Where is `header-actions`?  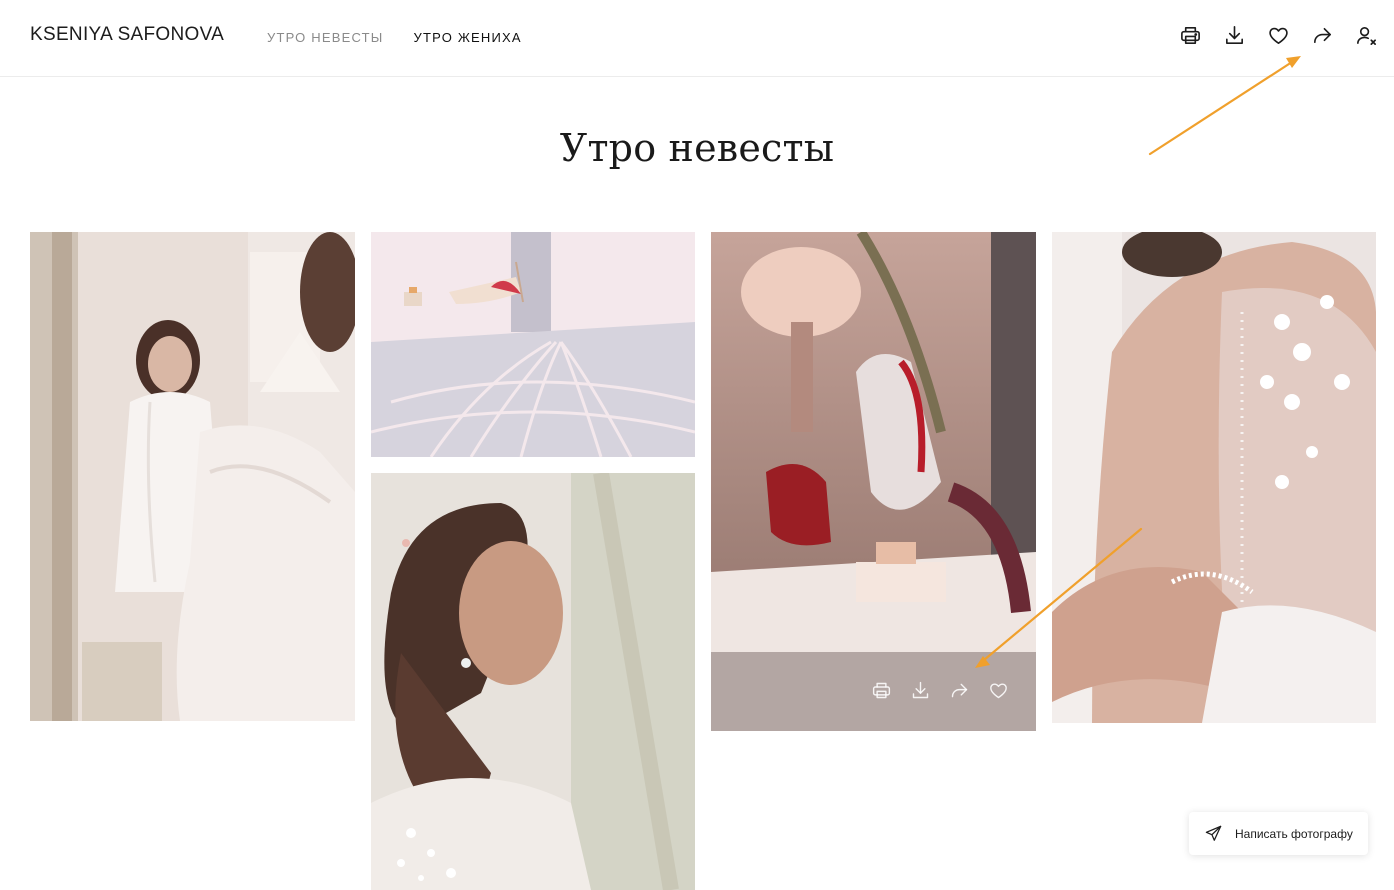 header-actions is located at coordinates (1278, 35).